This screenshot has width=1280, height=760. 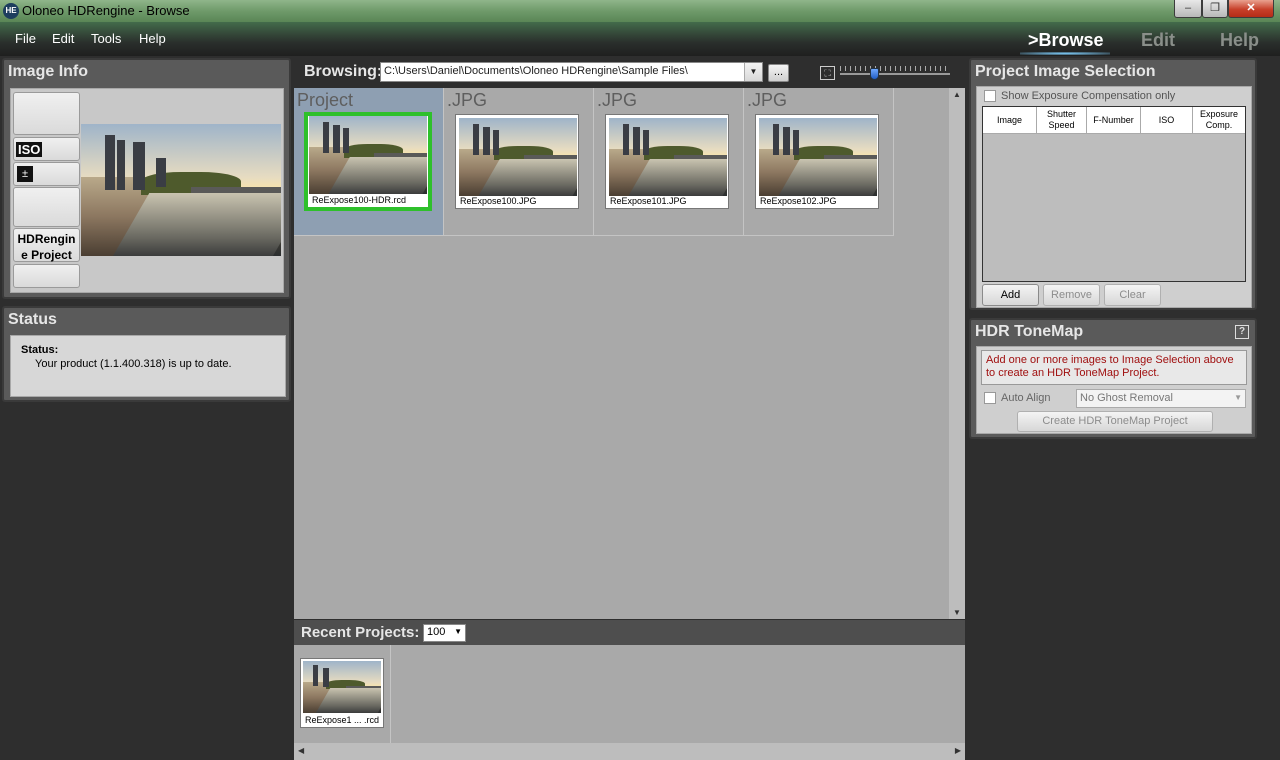 What do you see at coordinates (827, 73) in the screenshot?
I see `fit-to-window-icon: ⛶` at bounding box center [827, 73].